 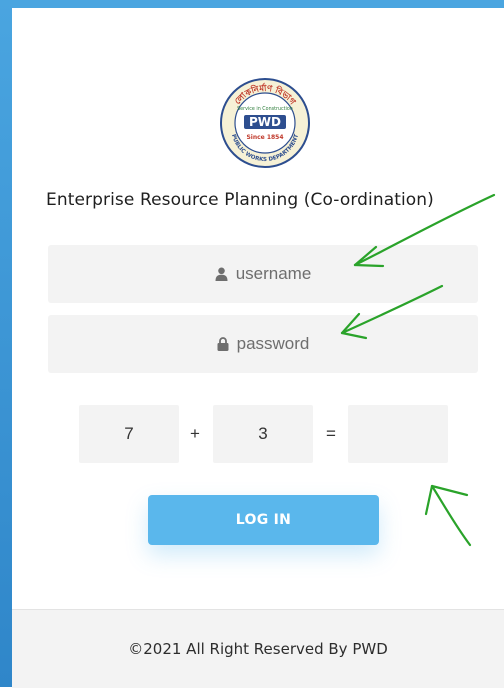 I want to click on login-button: LOG IN, so click(x=263, y=520).